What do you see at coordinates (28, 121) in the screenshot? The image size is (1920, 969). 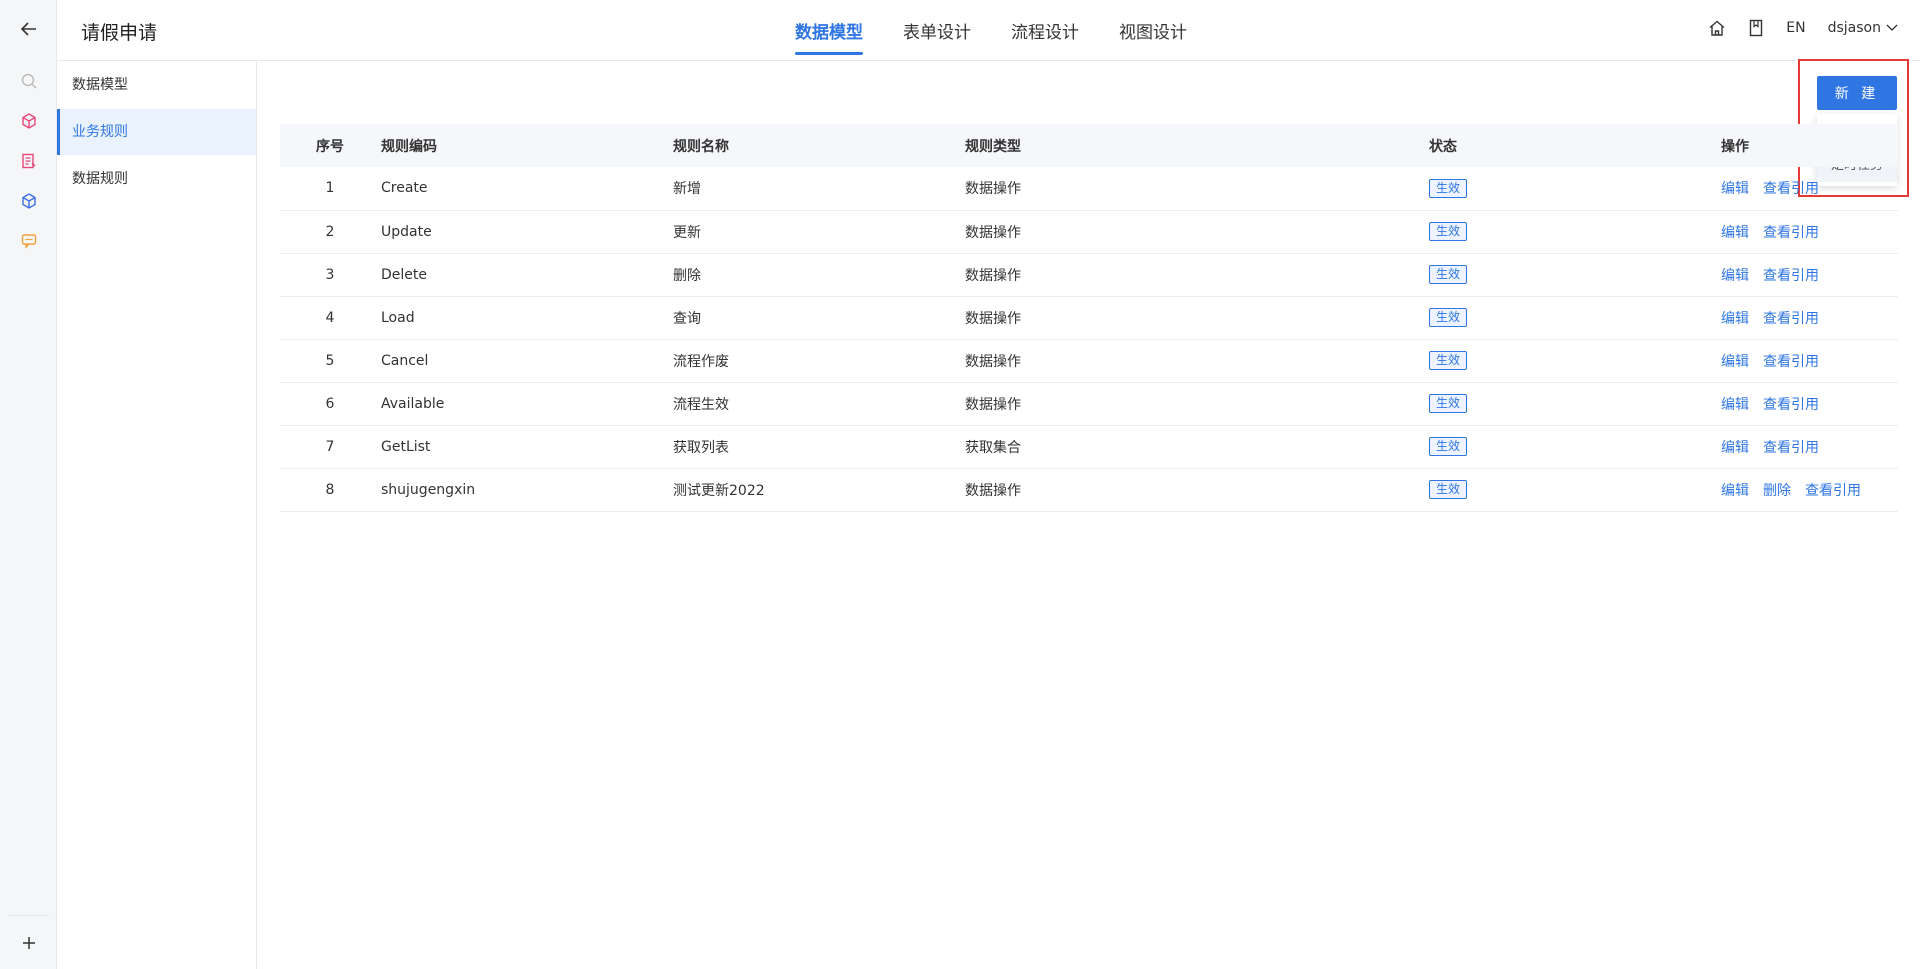 I see `box-icon` at bounding box center [28, 121].